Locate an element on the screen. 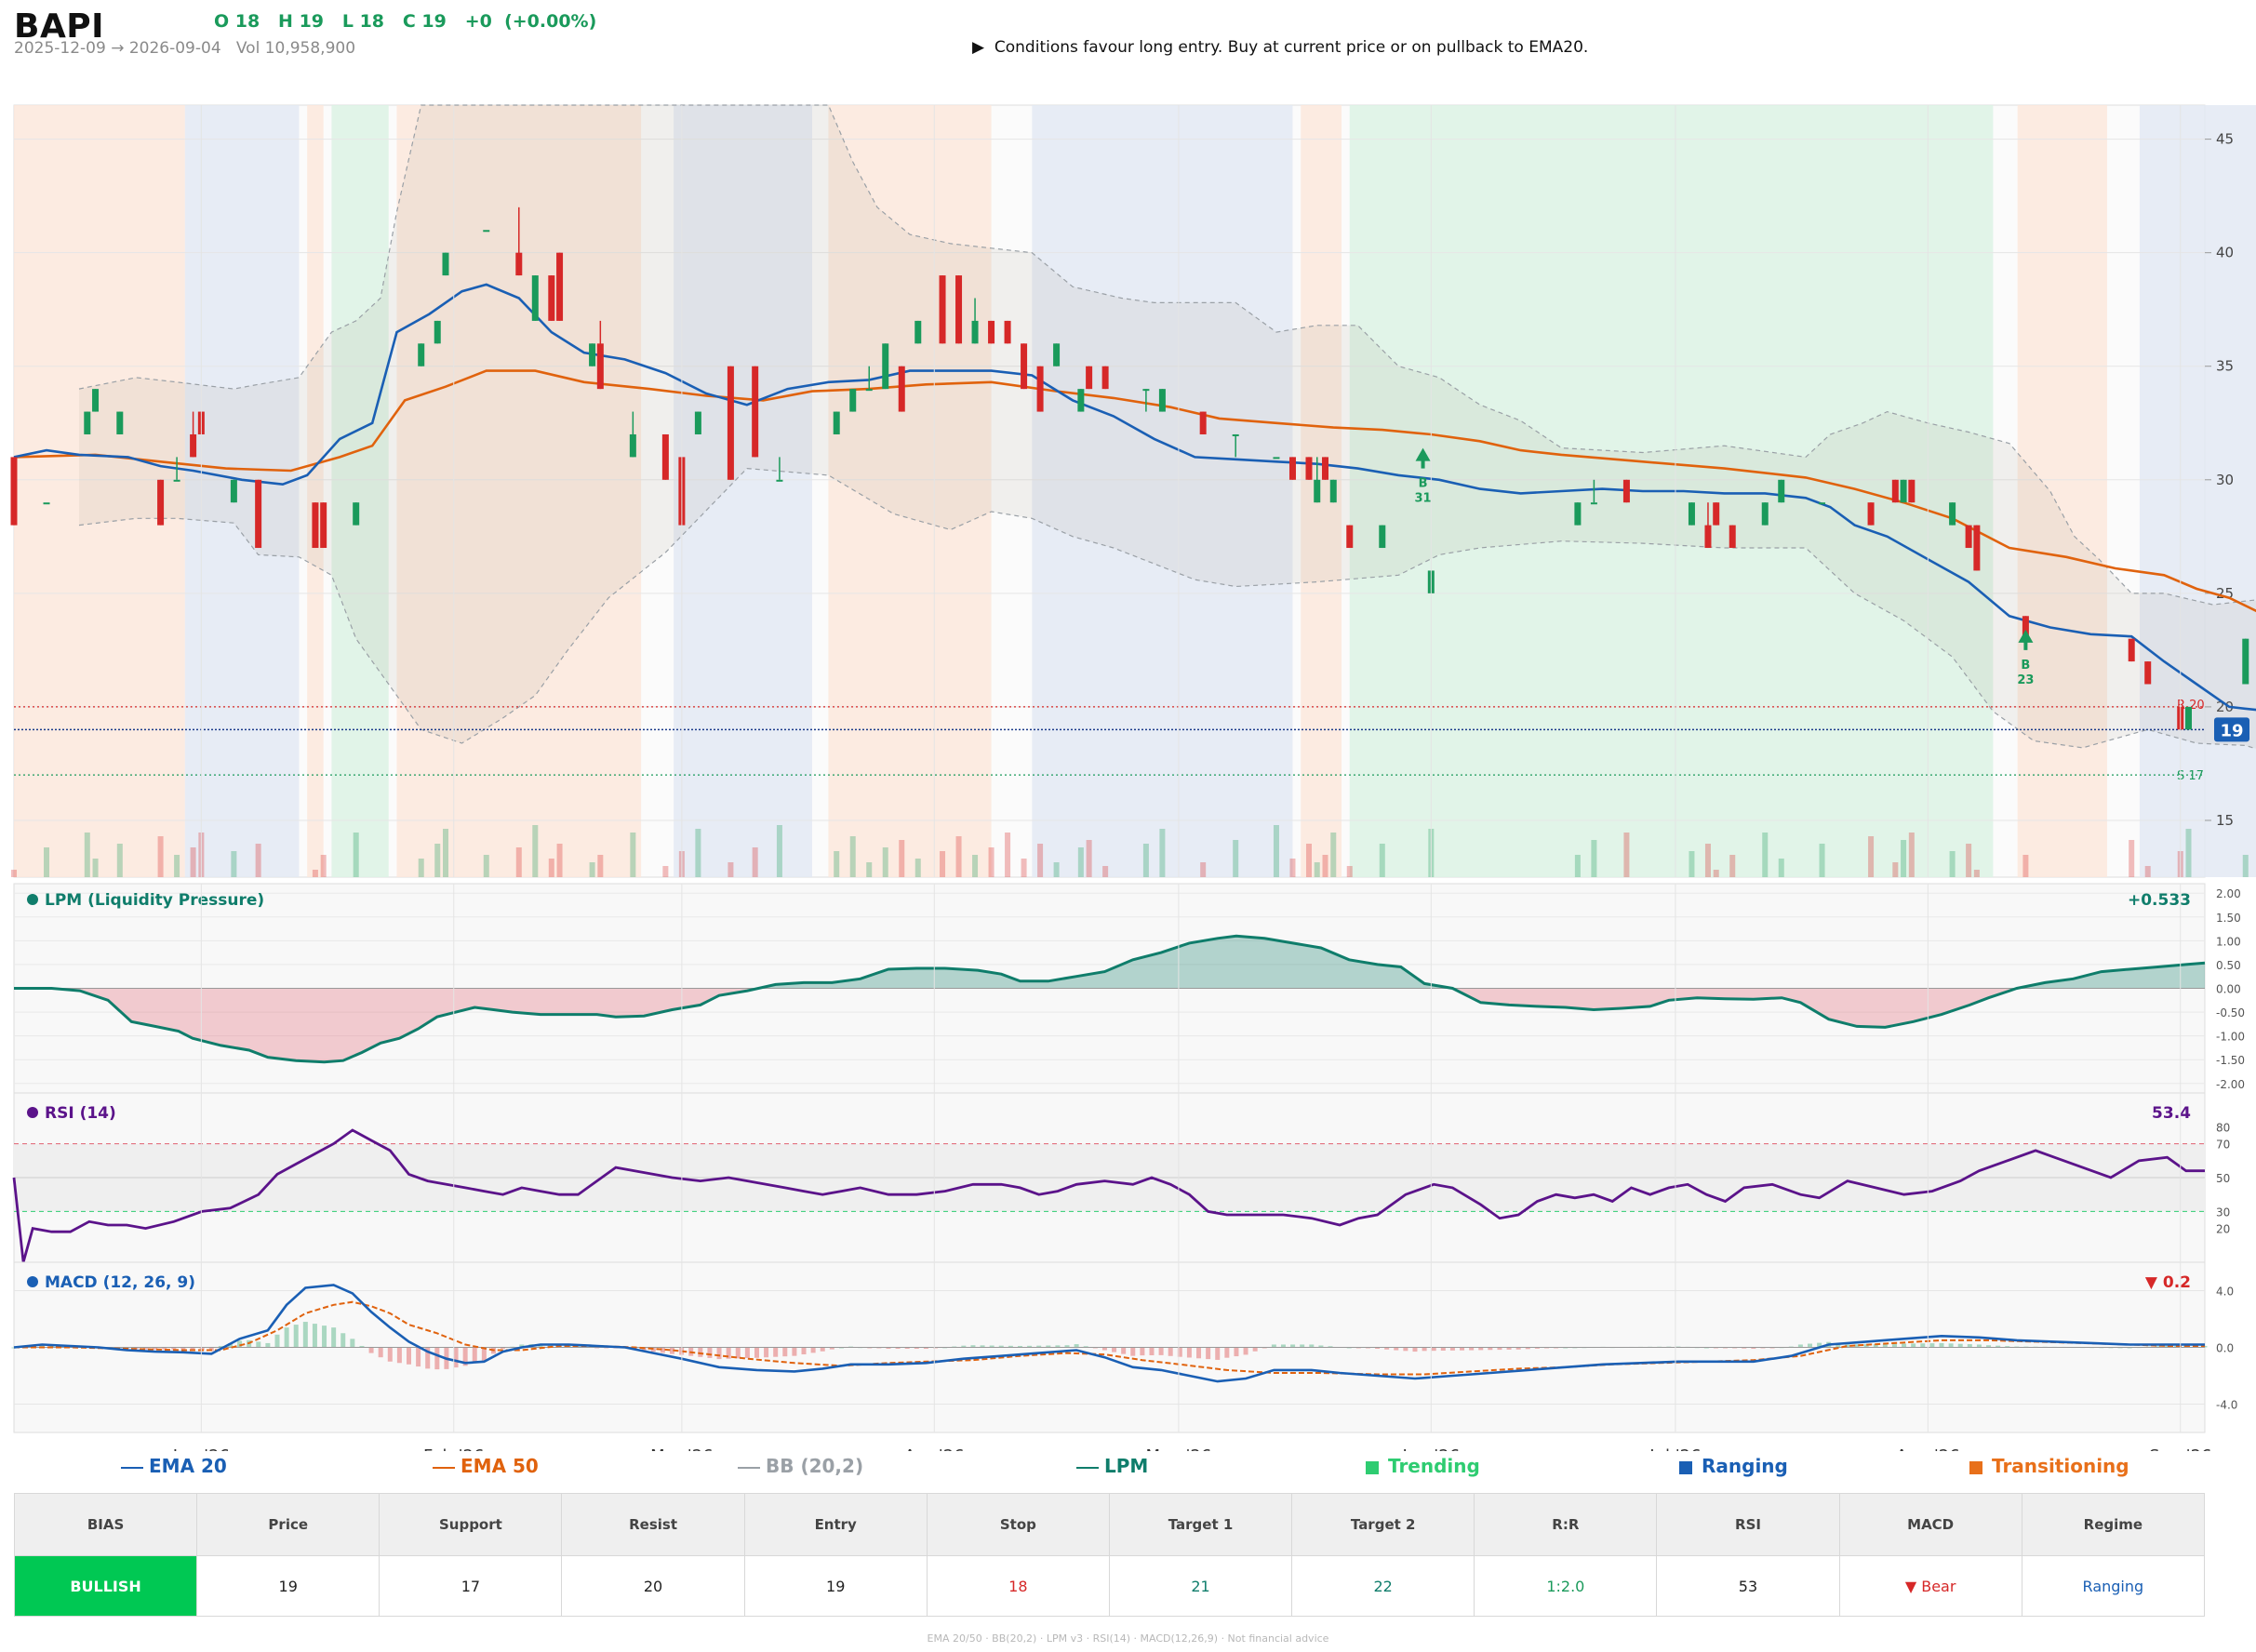 The image size is (2256, 1652). legend-line-swatch is located at coordinates (1087, 1467).